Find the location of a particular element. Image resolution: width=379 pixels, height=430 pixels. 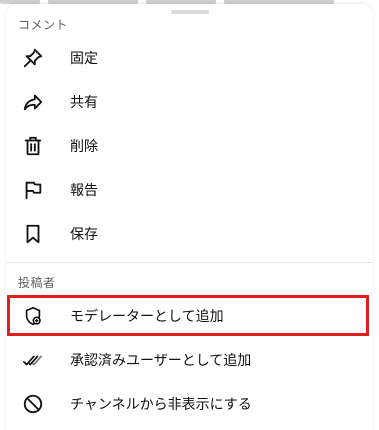

menu-item-label: モデレーターとして追加 is located at coordinates (147, 317).